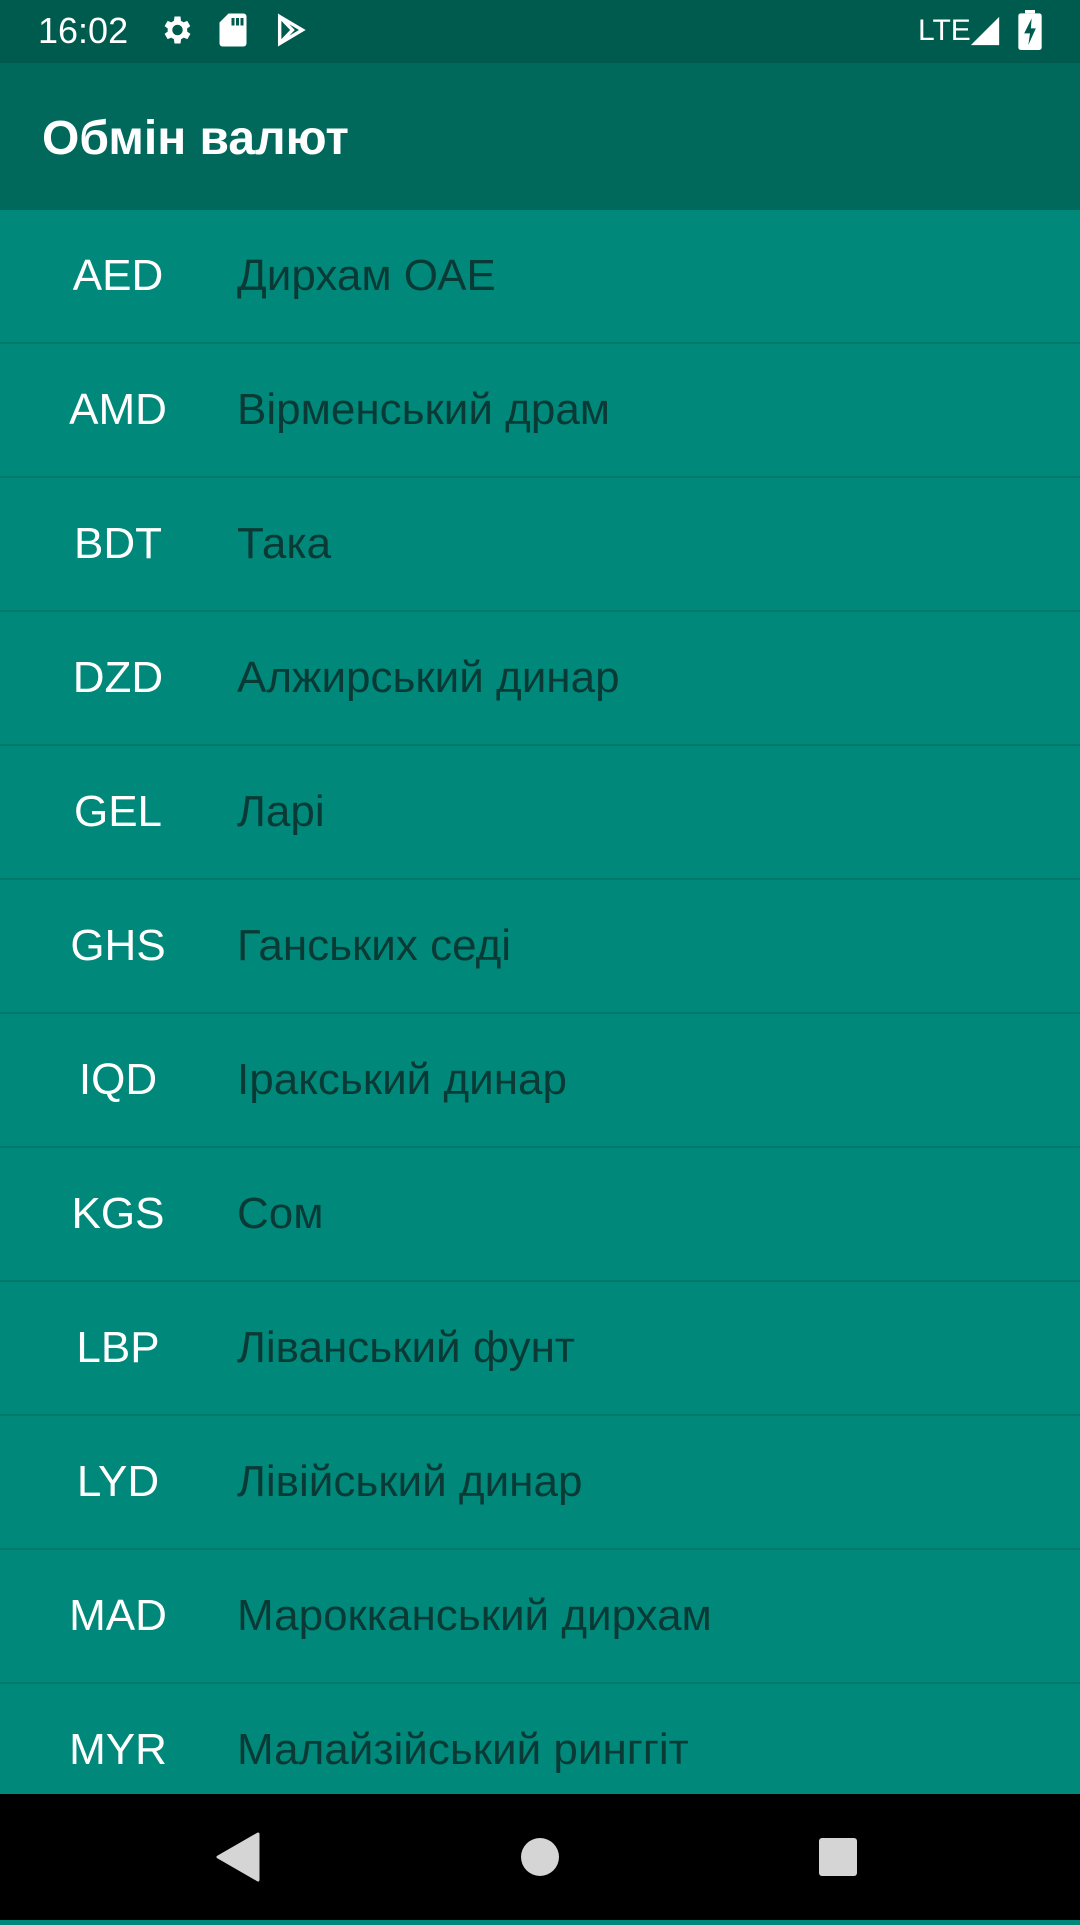 This screenshot has width=1080, height=1925. I want to click on currency-row: LBP Ліванський фунт, so click(540, 1349).